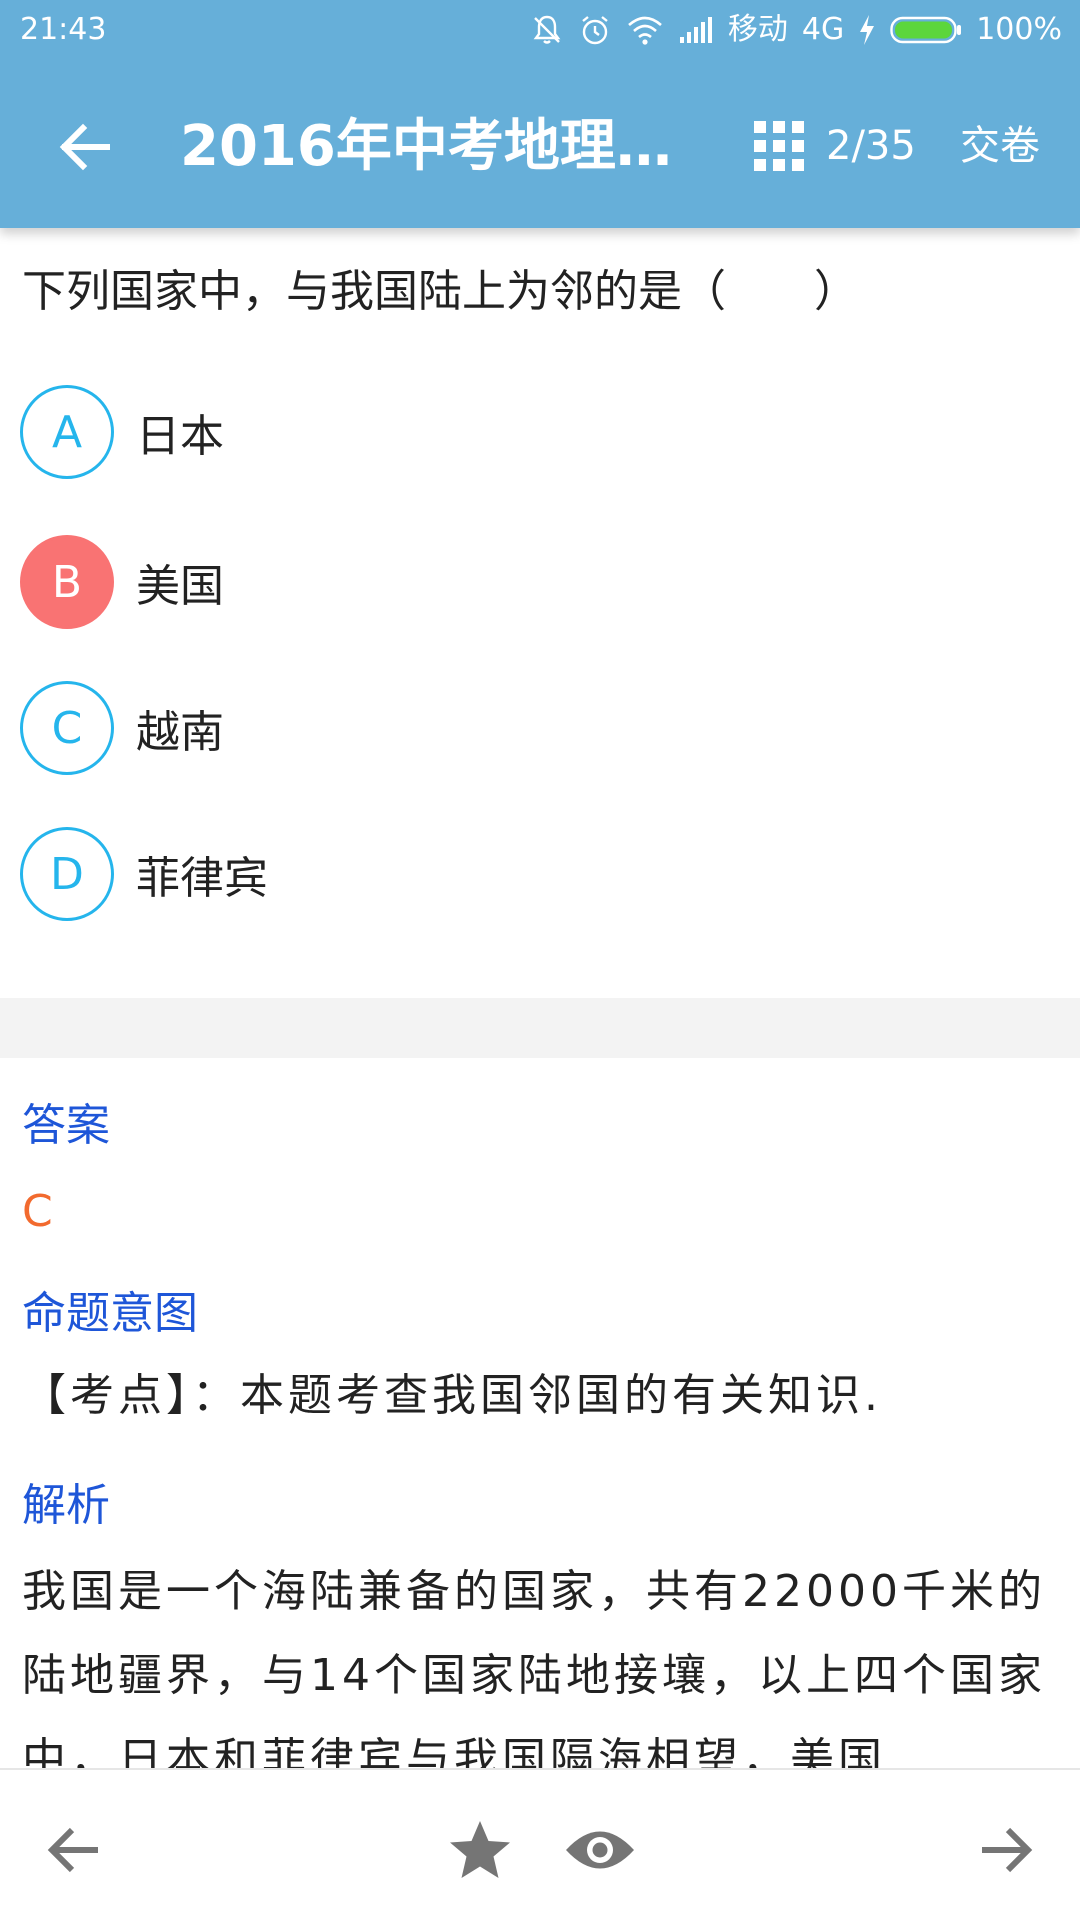  I want to click on option-a: A 日本, so click(122, 432).